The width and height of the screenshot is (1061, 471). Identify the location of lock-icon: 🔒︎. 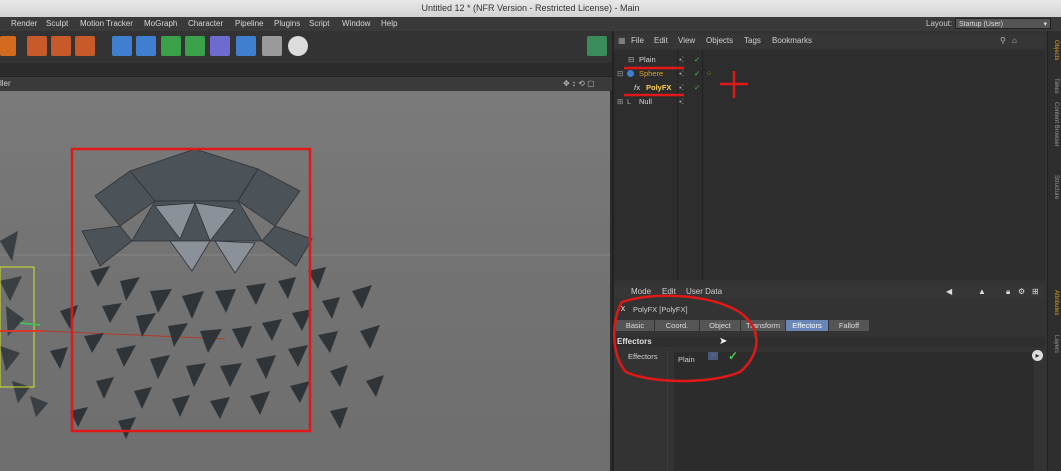
(1008, 291).